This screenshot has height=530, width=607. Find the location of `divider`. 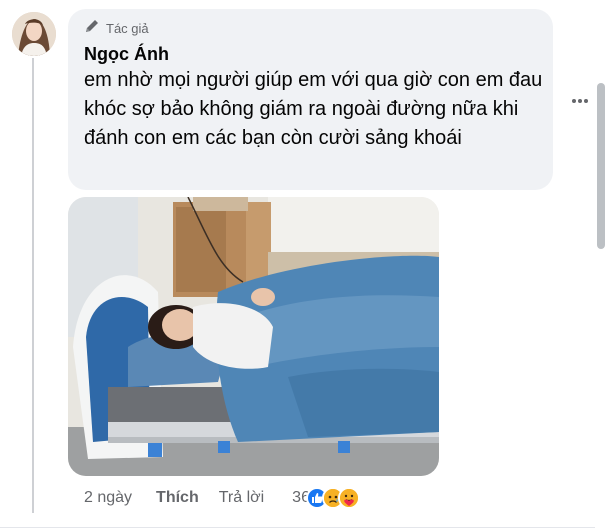

divider is located at coordinates (297, 527).